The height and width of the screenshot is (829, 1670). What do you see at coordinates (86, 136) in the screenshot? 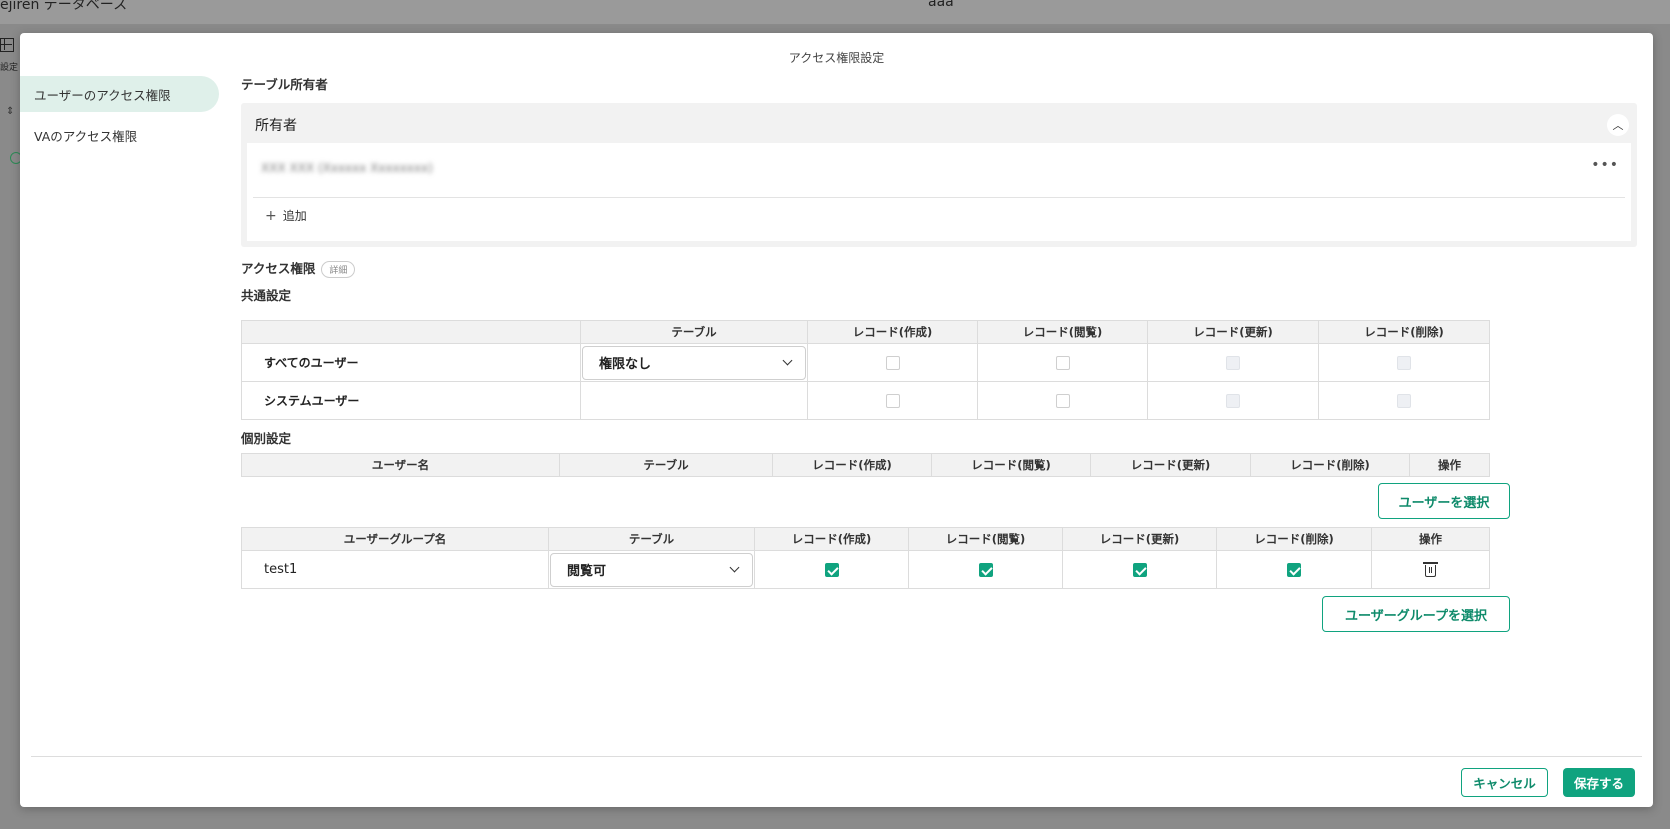
I see `sidebar-item-label: VAのアクセス権限` at bounding box center [86, 136].